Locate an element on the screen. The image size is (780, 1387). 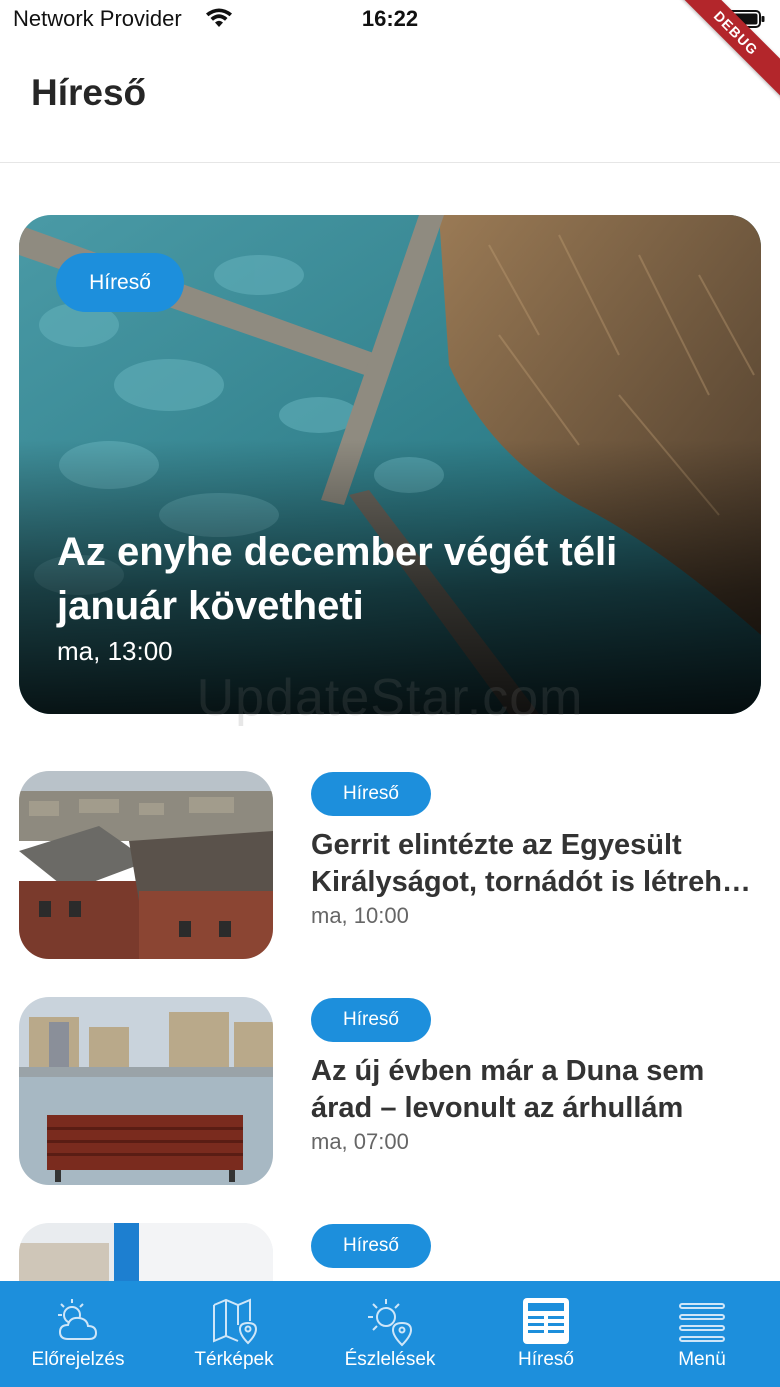
cloud-sun-icon is located at coordinates (78, 1319).